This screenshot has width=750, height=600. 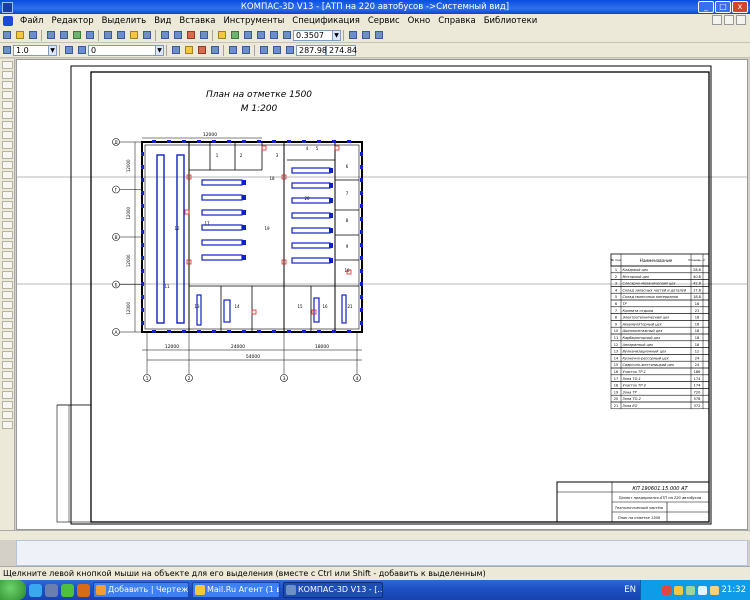 What do you see at coordinates (67, 590) in the screenshot?
I see `messenger-icon` at bounding box center [67, 590].